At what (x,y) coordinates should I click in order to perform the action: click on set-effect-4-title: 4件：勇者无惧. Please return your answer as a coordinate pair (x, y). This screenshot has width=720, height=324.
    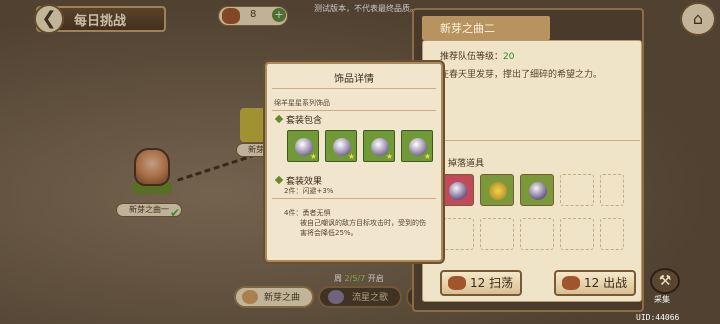
    Looking at the image, I should click on (307, 213).